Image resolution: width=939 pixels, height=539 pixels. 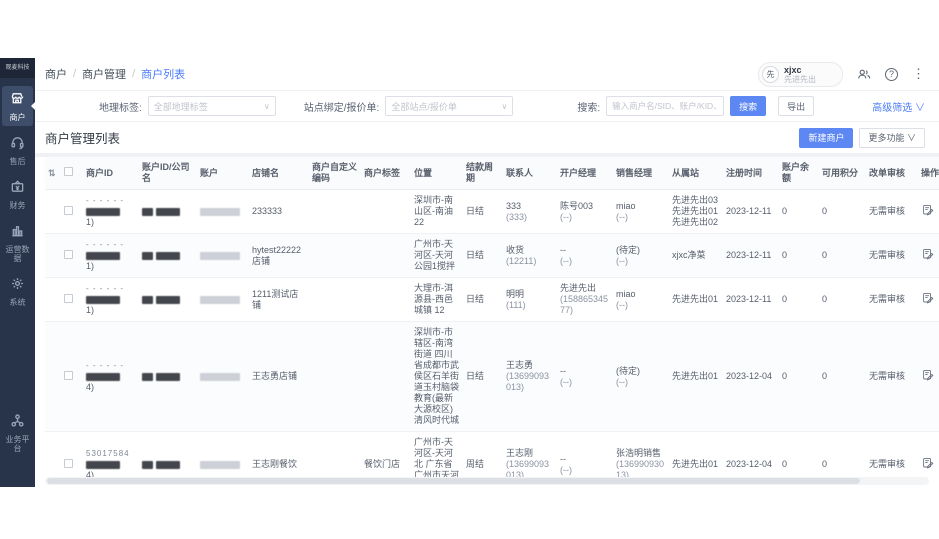 I want to click on cell-sales-manager: 张浩明销售 (13699093013), so click(x=641, y=454).